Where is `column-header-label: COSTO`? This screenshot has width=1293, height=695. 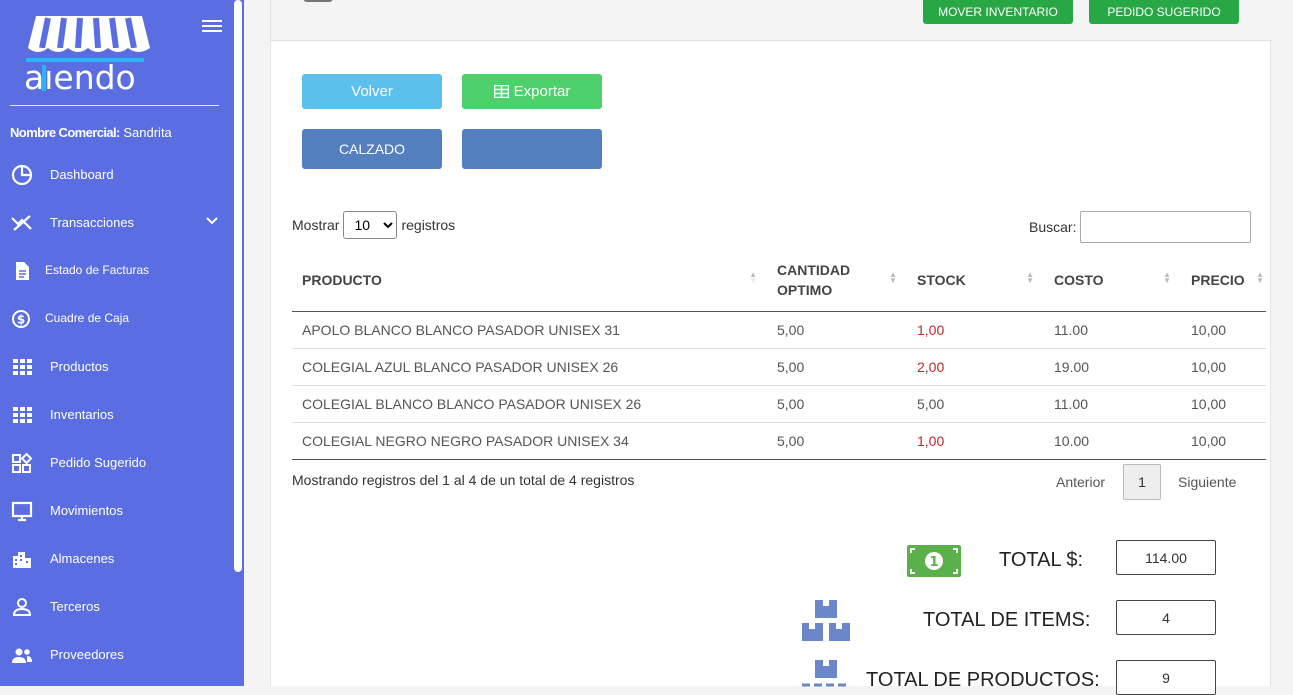
column-header-label: COSTO is located at coordinates (1079, 280).